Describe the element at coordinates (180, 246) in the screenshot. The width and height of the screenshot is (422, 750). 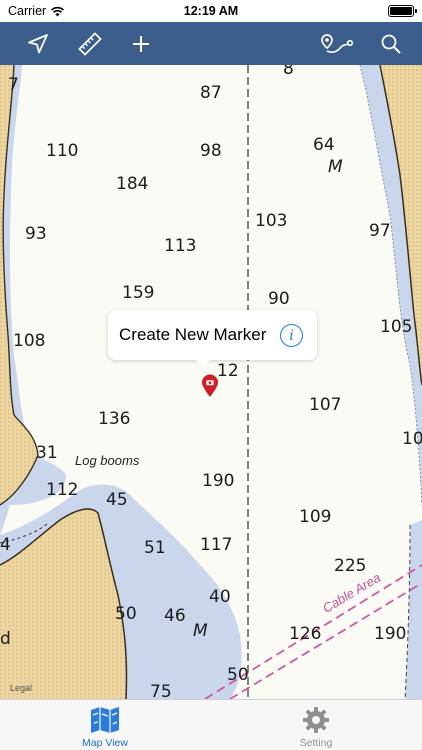
I see `depth-sounding: 113` at that location.